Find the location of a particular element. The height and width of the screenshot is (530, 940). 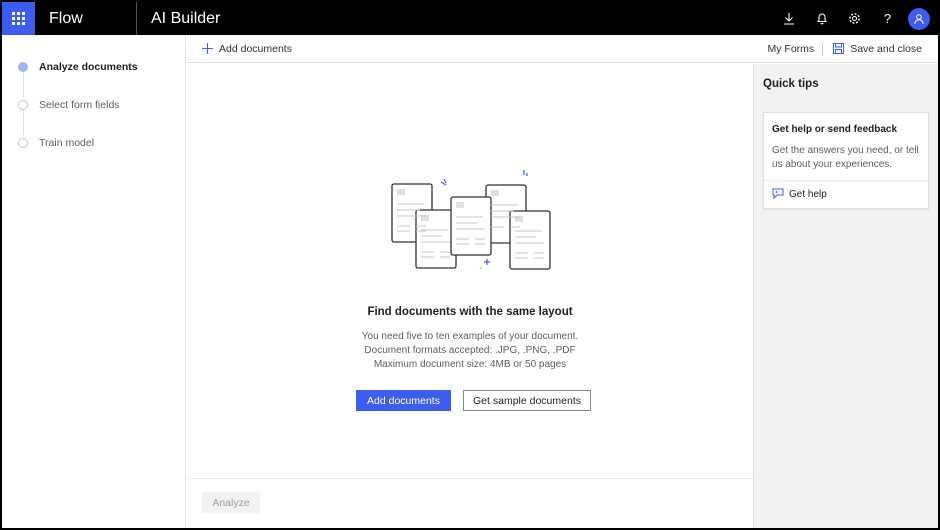

save-icon is located at coordinates (839, 48).